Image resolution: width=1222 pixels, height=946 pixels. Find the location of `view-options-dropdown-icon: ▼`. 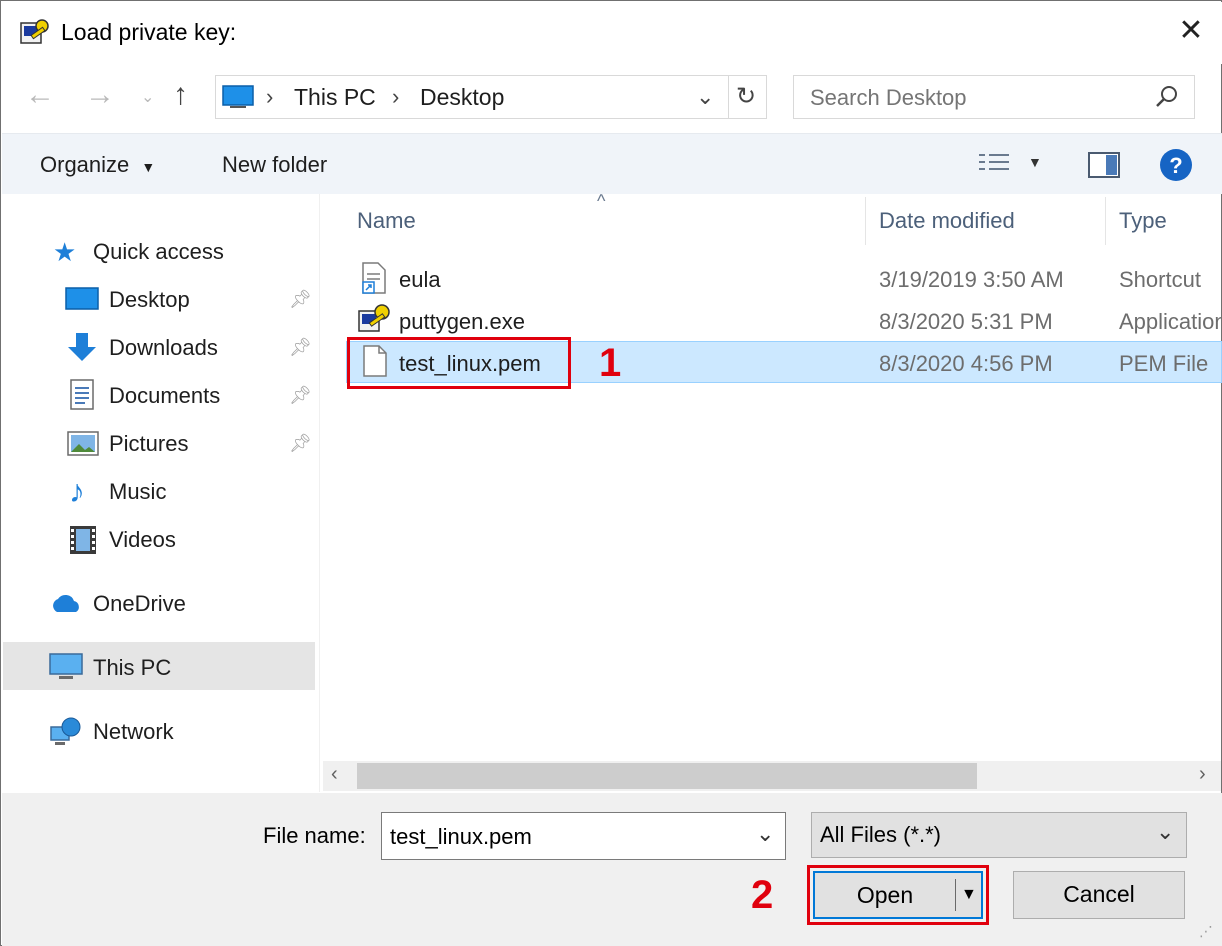

view-options-dropdown-icon: ▼ is located at coordinates (1035, 162).